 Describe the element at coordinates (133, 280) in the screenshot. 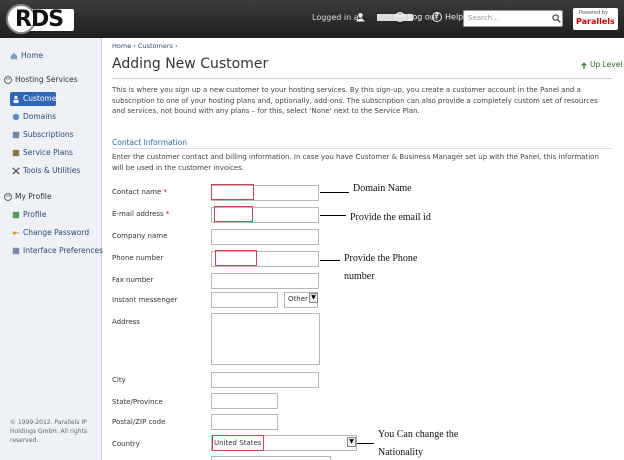

I see `fax-label: Fax number` at that location.